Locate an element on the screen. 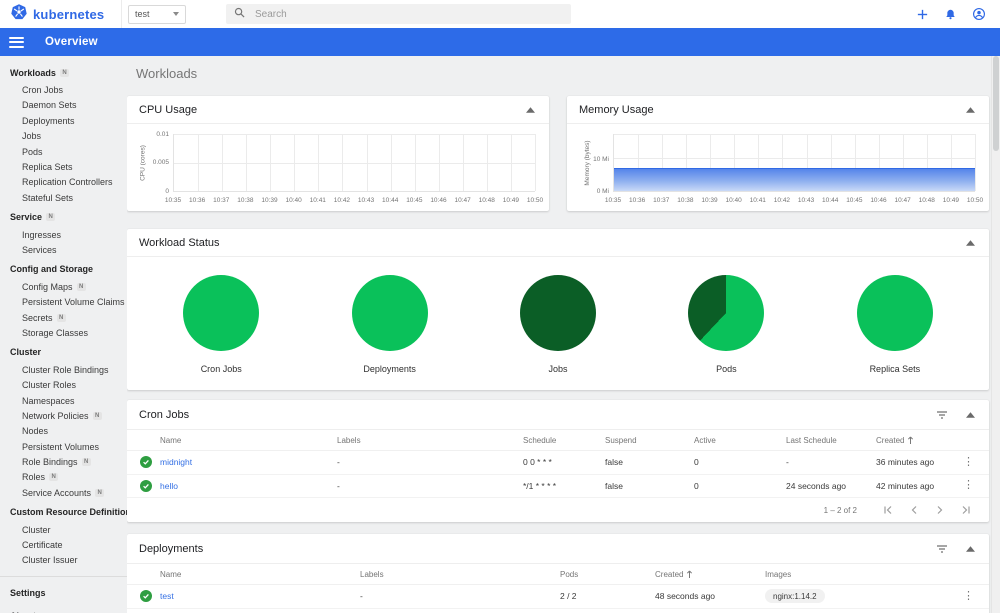 The image size is (1000, 613). search-input is located at coordinates (395, 14).